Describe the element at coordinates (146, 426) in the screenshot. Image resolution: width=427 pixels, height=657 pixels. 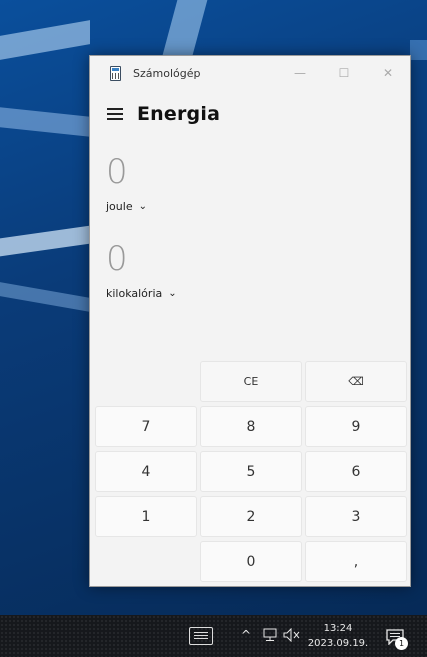
I see `digit-7-button: 7` at that location.